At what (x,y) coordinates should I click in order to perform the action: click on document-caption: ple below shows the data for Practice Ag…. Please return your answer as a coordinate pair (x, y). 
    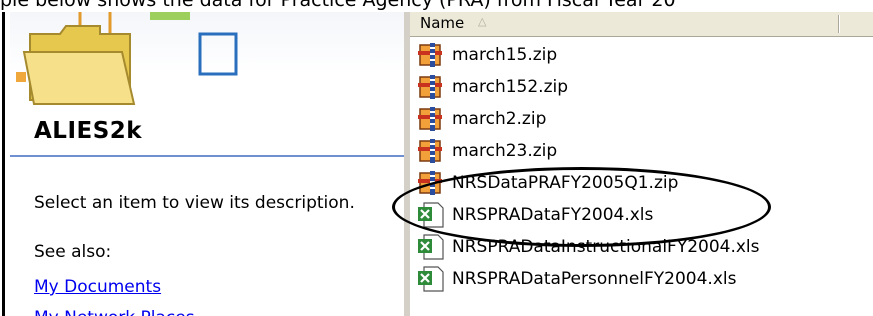
    Looking at the image, I should click on (338, 5).